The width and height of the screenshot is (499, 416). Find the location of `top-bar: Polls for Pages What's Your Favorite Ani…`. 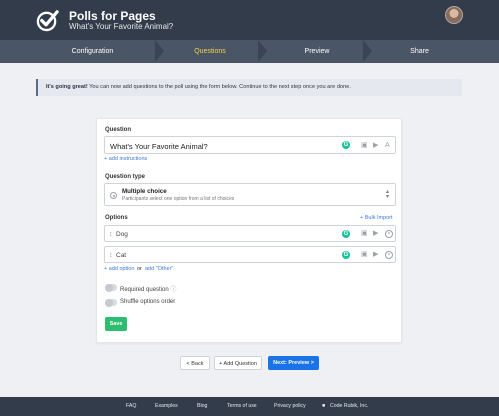

top-bar: Polls for Pages What's Your Favorite Ani… is located at coordinates (249, 20).